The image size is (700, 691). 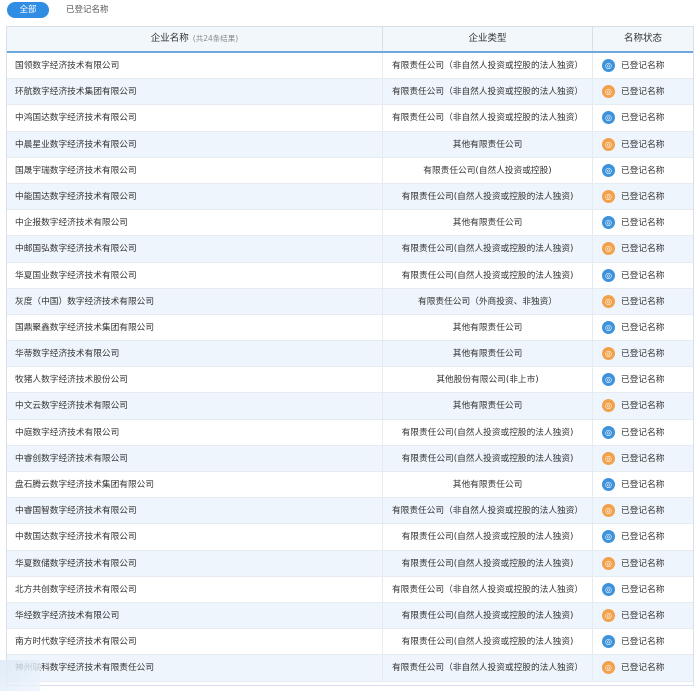 I want to click on company-name: 中庭数字经济技术有限公司, so click(x=197, y=433).